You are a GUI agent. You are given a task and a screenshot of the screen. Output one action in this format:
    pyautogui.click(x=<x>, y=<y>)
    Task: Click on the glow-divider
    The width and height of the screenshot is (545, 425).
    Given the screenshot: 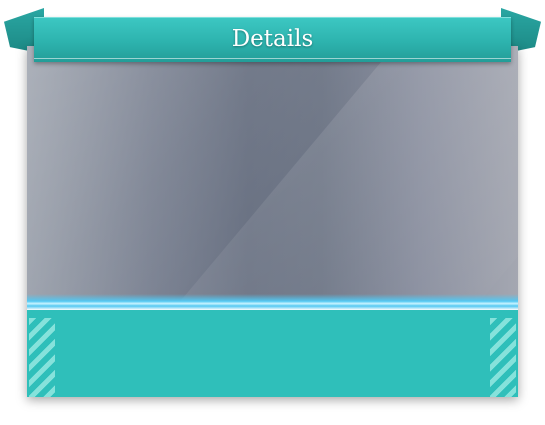 What is the action you would take?
    pyautogui.click(x=272, y=302)
    